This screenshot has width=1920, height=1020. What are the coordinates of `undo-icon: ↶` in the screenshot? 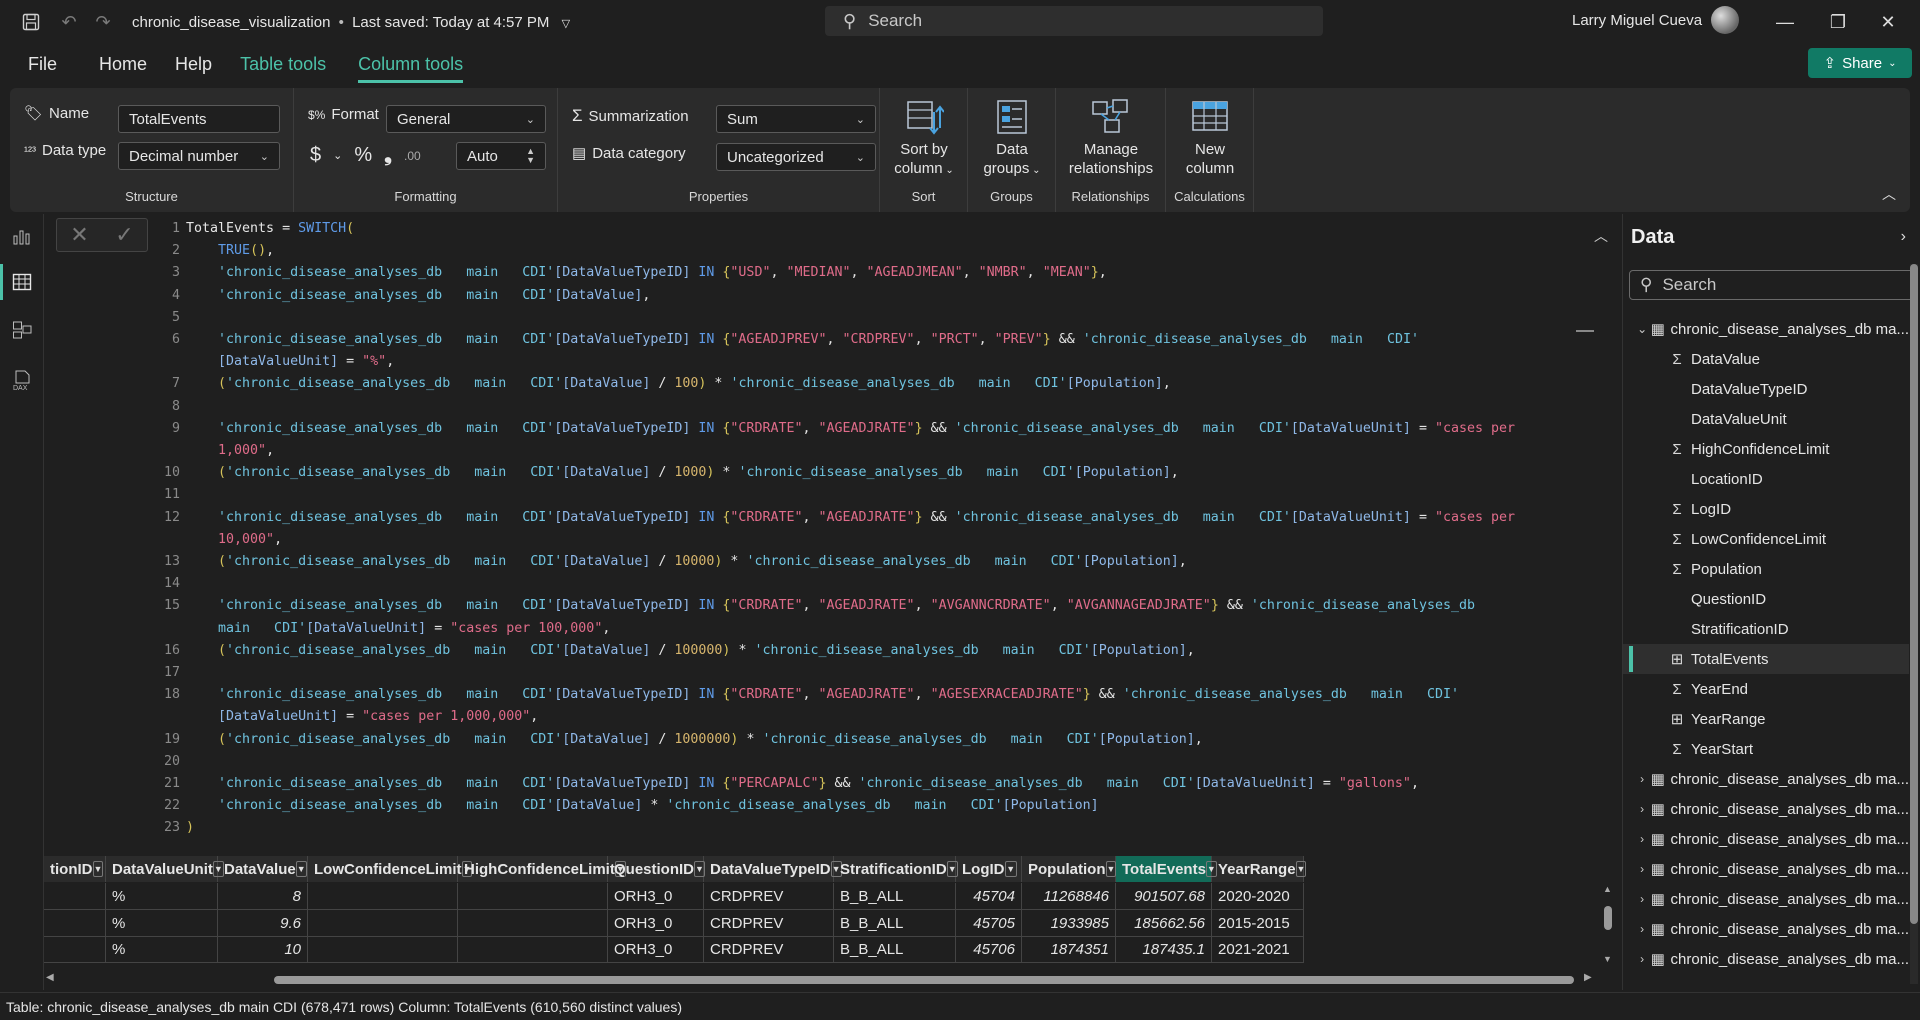 It's located at (69, 22).